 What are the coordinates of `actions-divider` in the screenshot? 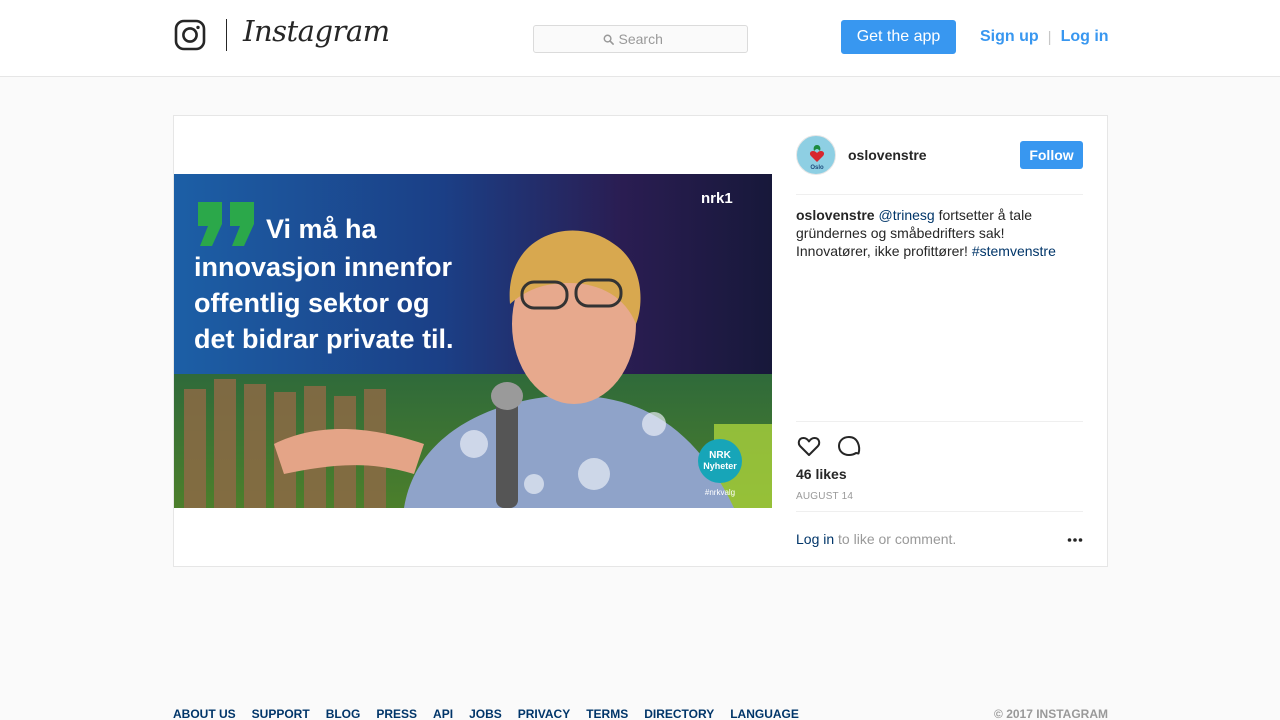 It's located at (939, 421).